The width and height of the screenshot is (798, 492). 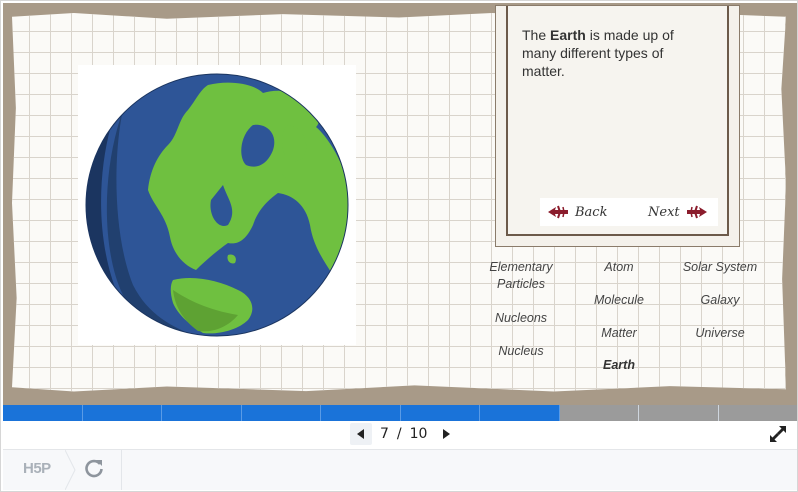 I want to click on description-prefix: The, so click(x=536, y=35).